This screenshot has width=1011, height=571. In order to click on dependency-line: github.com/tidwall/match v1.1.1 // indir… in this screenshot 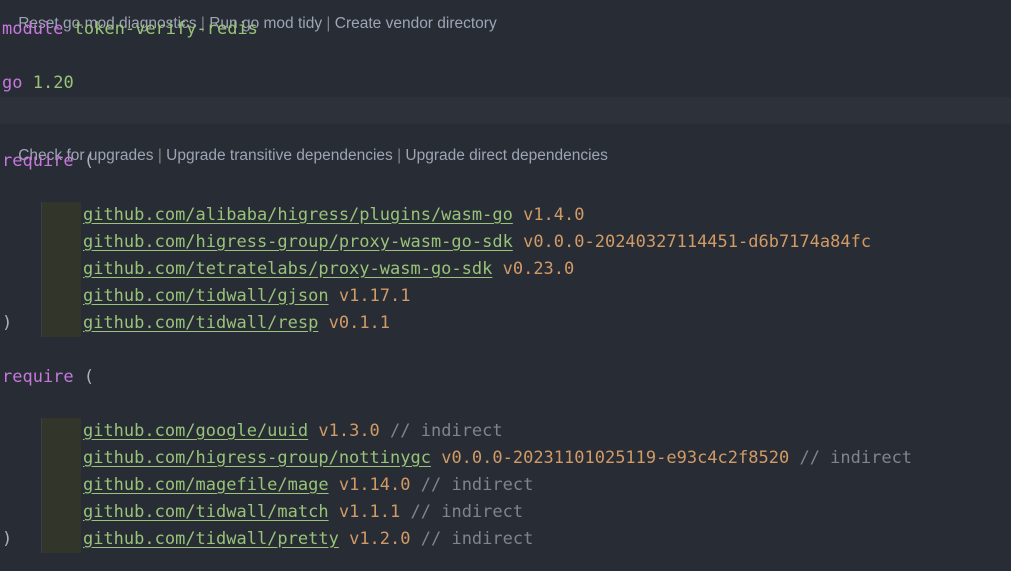, I will do `click(505, 499)`.